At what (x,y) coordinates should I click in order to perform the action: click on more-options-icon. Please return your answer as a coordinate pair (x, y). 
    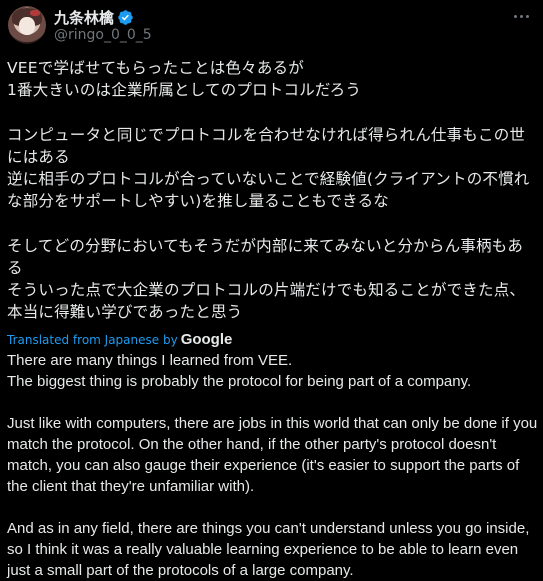
    Looking at the image, I should click on (521, 16).